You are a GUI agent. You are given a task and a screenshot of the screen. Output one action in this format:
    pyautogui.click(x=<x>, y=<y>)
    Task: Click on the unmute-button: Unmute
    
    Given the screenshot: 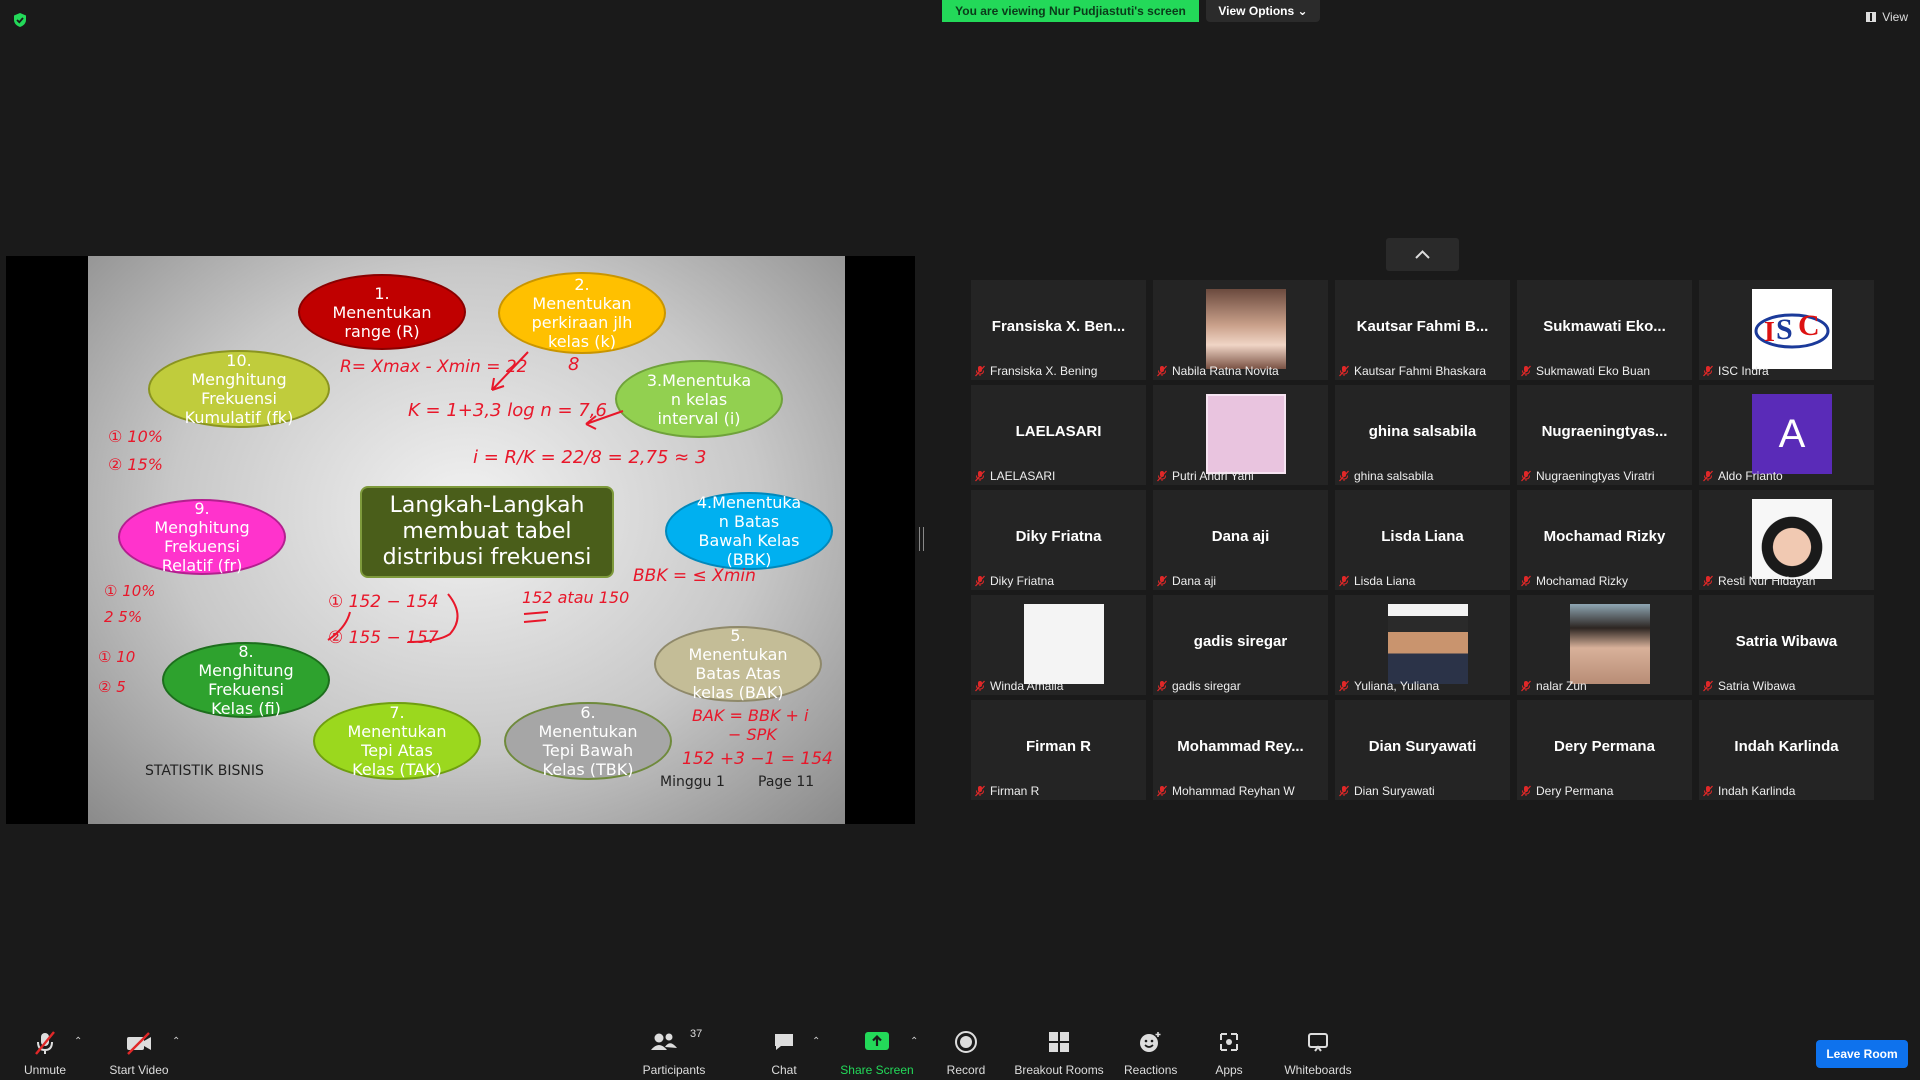 What is the action you would take?
    pyautogui.click(x=45, y=1049)
    